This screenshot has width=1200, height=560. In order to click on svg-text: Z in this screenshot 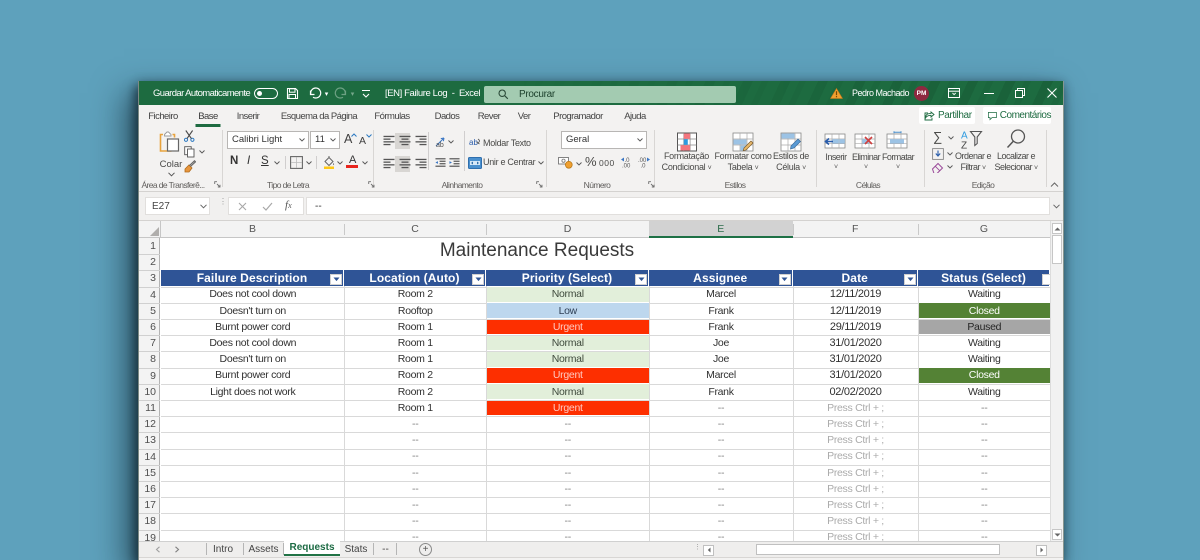, I will do `click(964, 145)`.